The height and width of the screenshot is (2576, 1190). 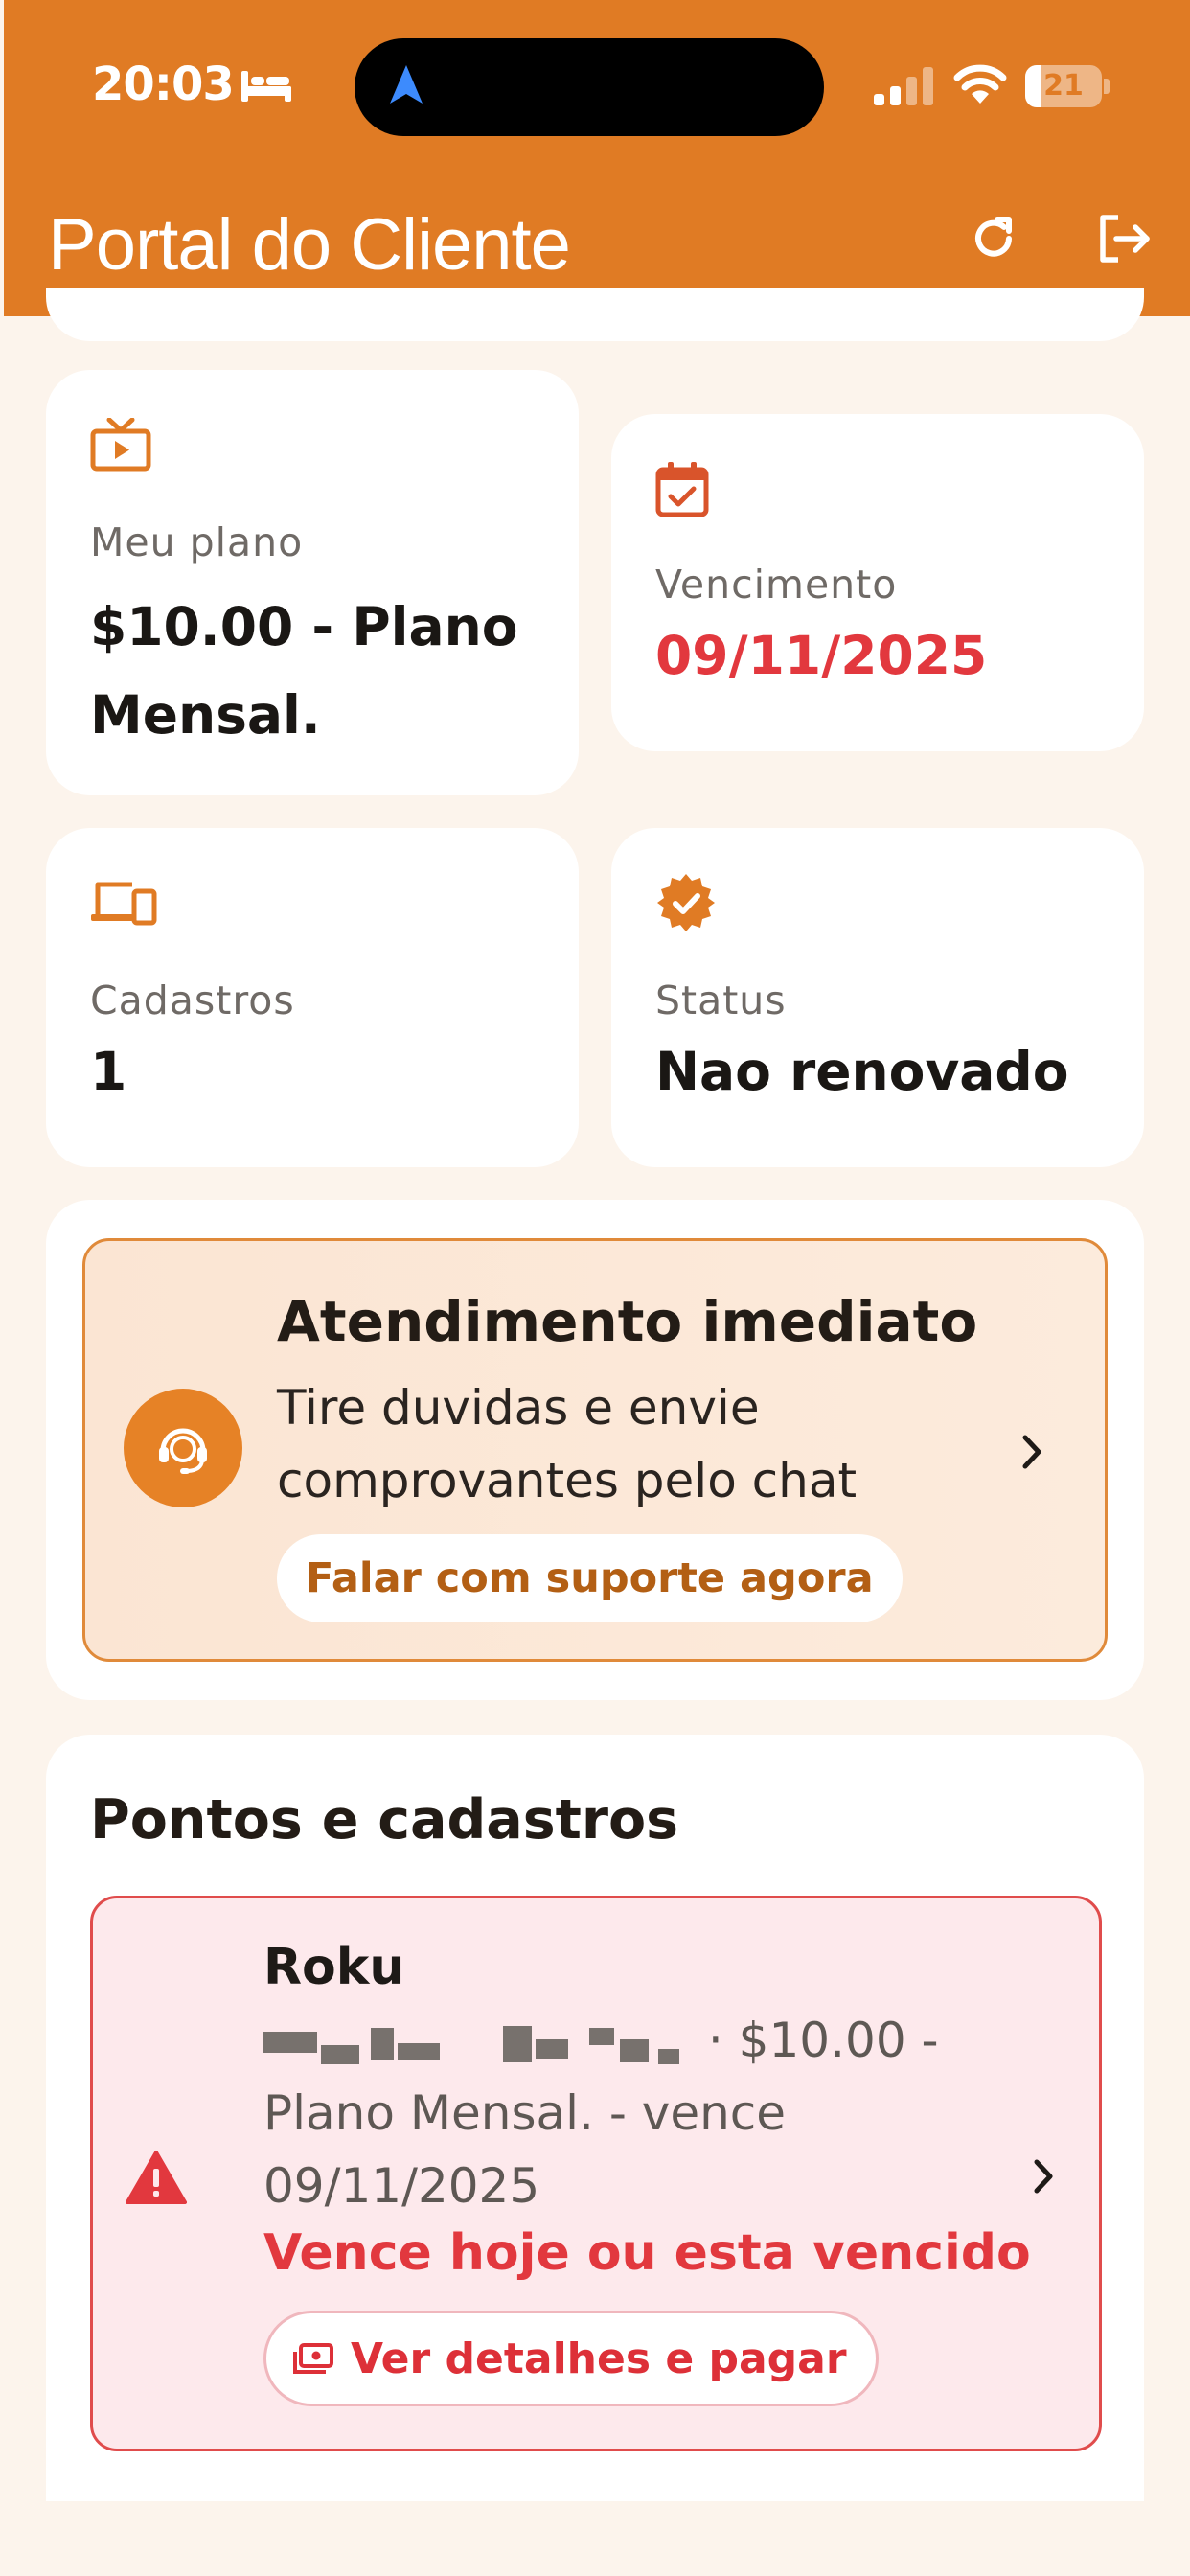 I want to click on logout-button, so click(x=1124, y=238).